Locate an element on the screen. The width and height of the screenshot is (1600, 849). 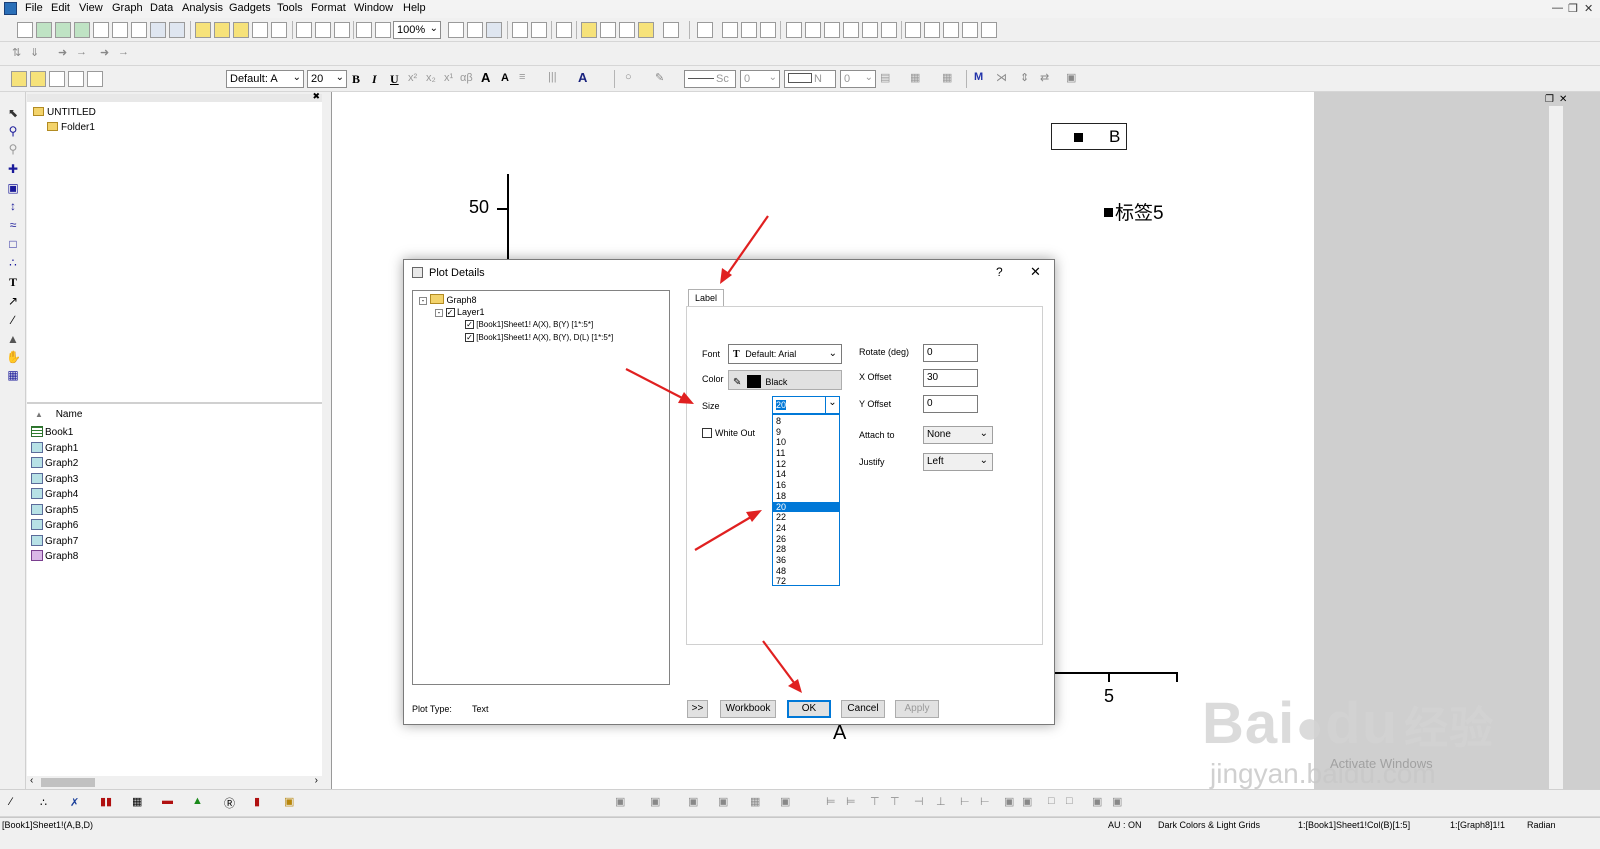
paw-icon: ● is located at coordinates (1310, 727).